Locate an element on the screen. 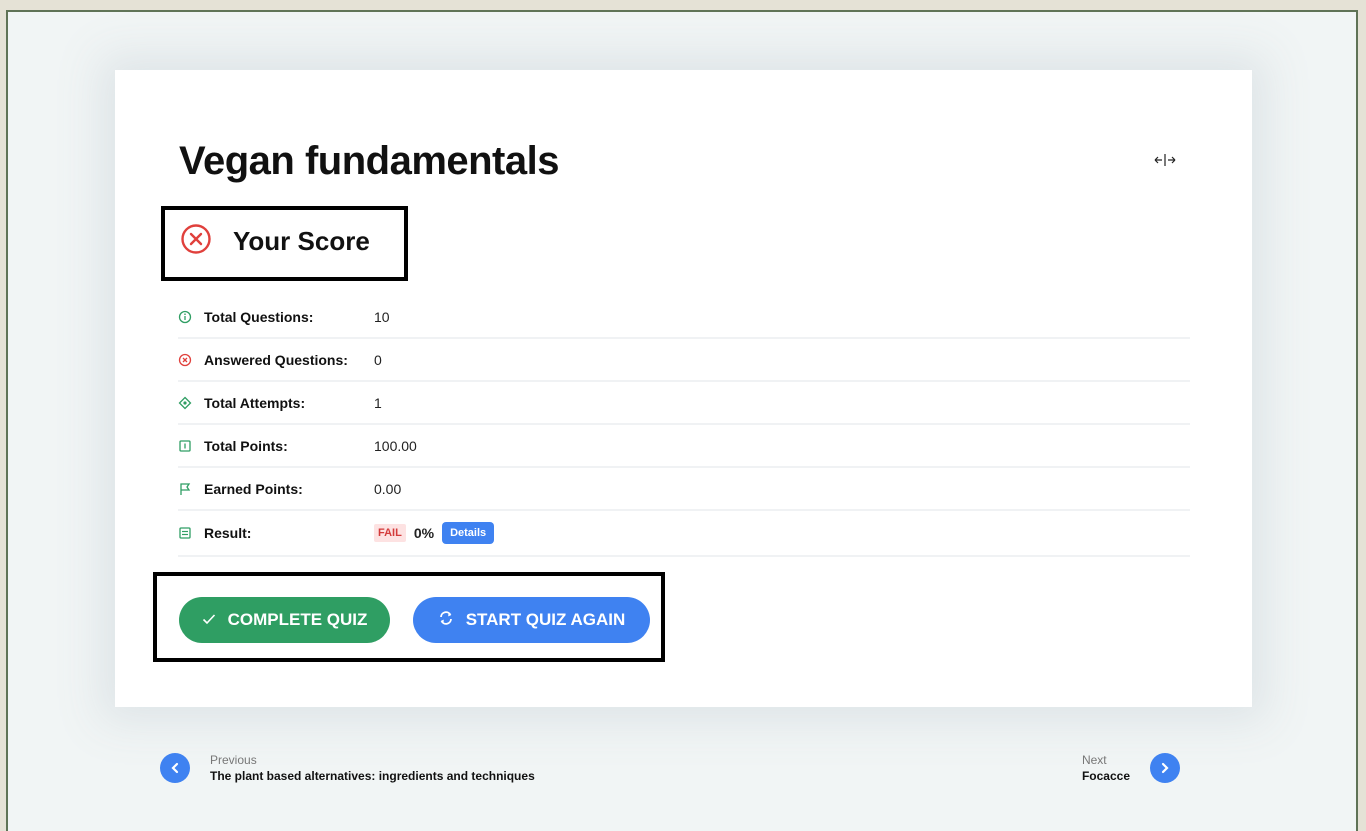 This screenshot has height=831, width=1366. complete-quiz-label: COMPLETE QUIZ is located at coordinates (297, 619).